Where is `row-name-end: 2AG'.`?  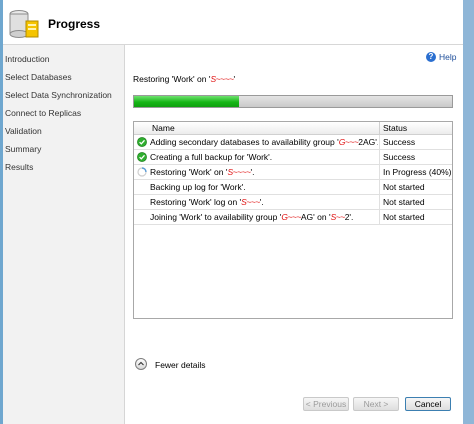
row-name-end: 2AG'. is located at coordinates (368, 142).